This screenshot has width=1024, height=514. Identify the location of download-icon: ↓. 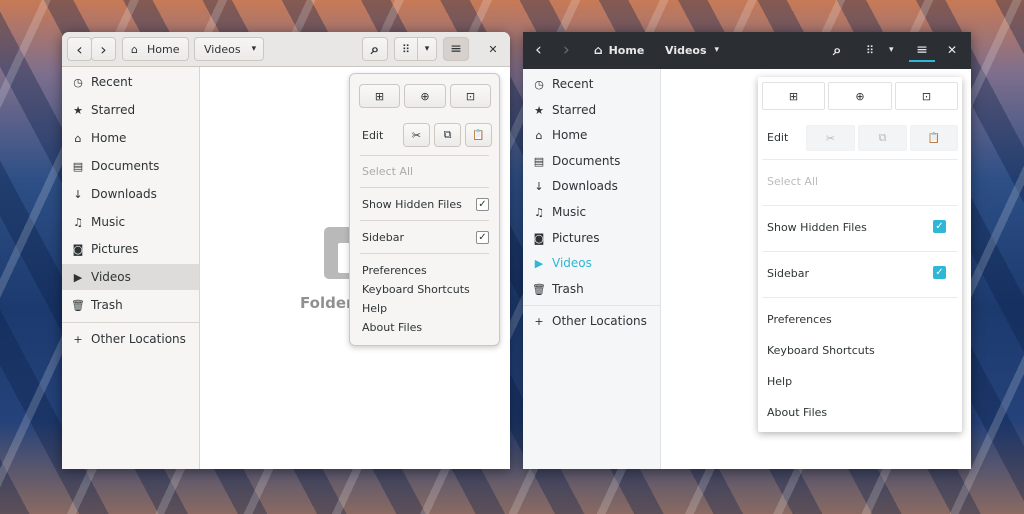
(539, 186).